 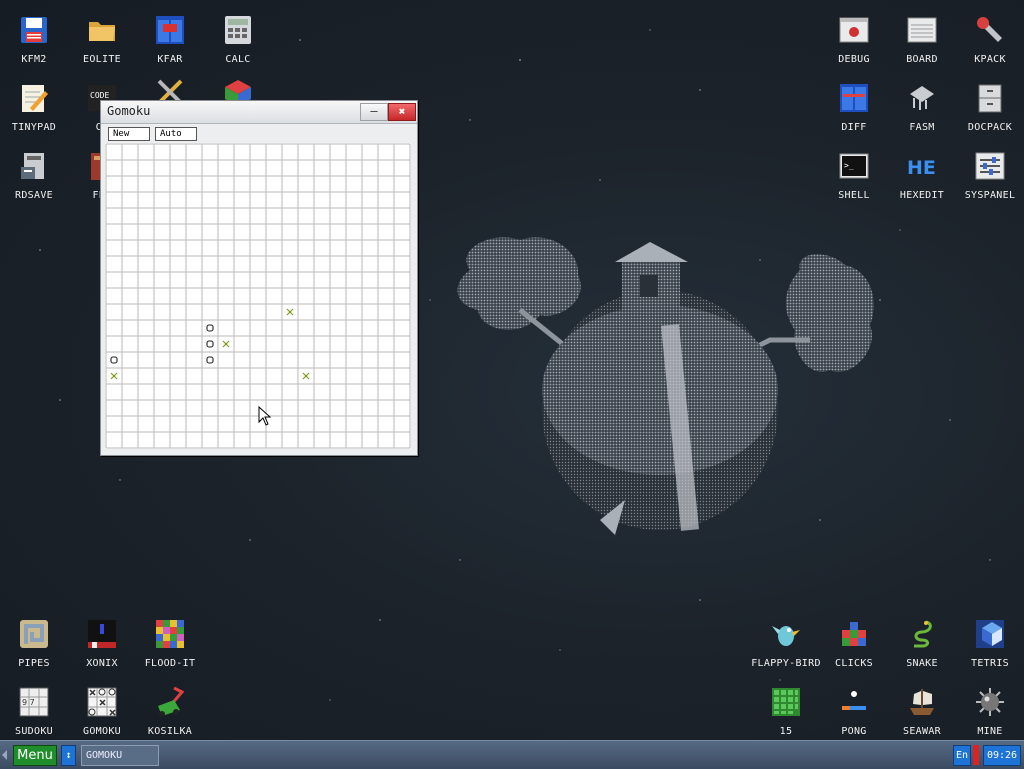 I want to click on desktop-icon-cube, so click(x=238, y=88).